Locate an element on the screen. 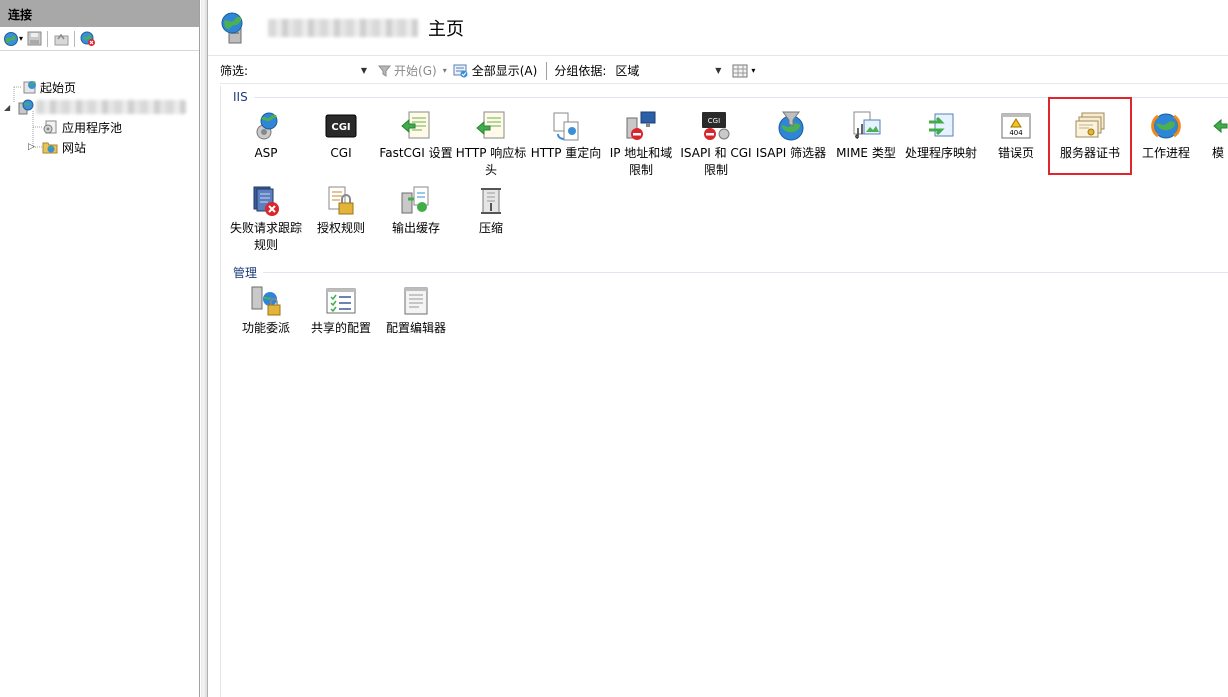 The width and height of the screenshot is (1228, 697). feature-label: ASP is located at coordinates (266, 153).